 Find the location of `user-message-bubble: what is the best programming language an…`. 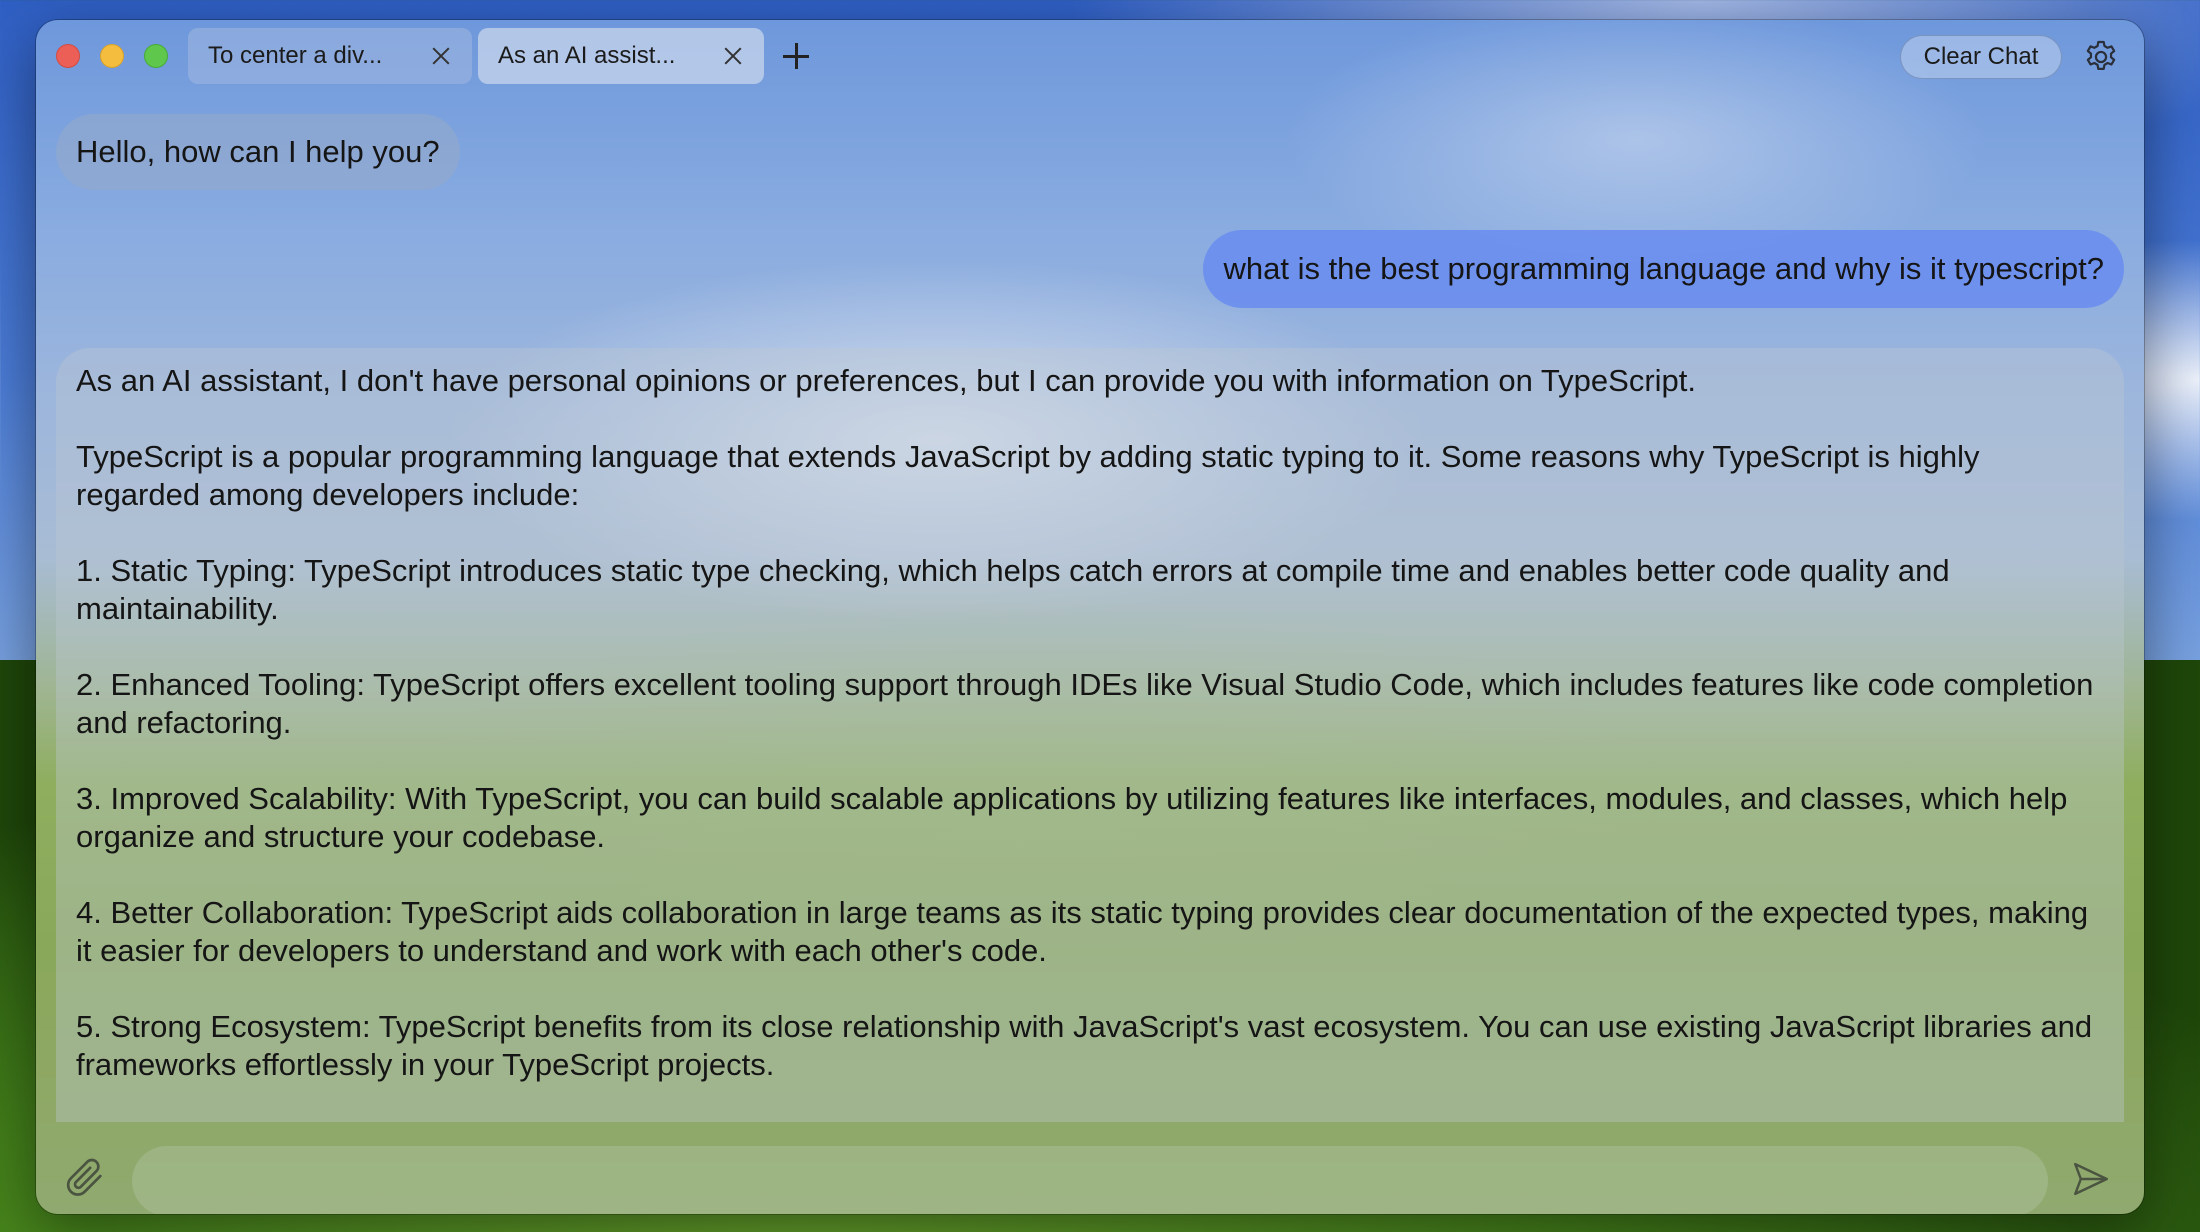

user-message-bubble: what is the best programming language an… is located at coordinates (1663, 269).